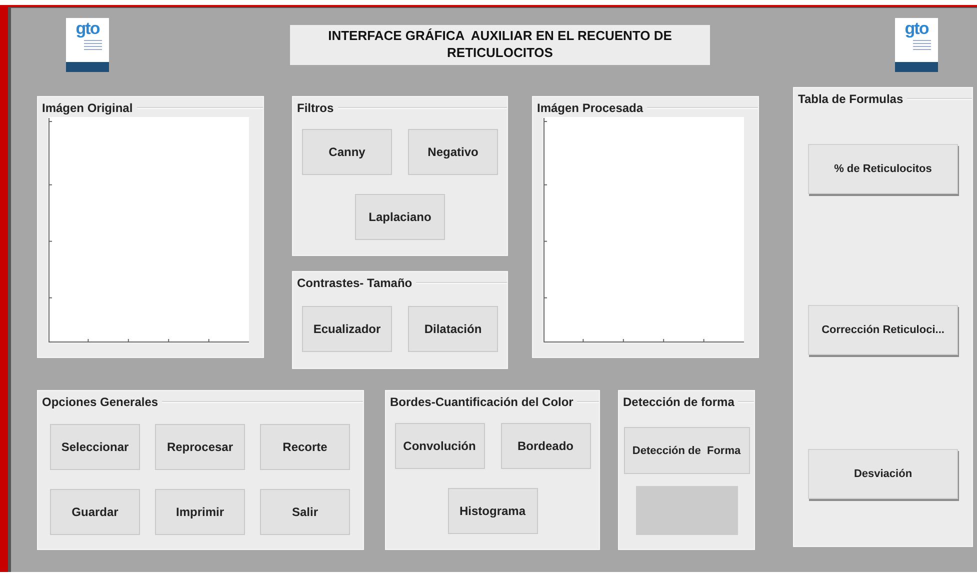 This screenshot has height=574, width=977. Describe the element at coordinates (500, 45) in the screenshot. I see `window-title: INTERFACE GRÁFICA AUXILIAR EN EL RECUENTO DE RETICULOCITOS` at that location.